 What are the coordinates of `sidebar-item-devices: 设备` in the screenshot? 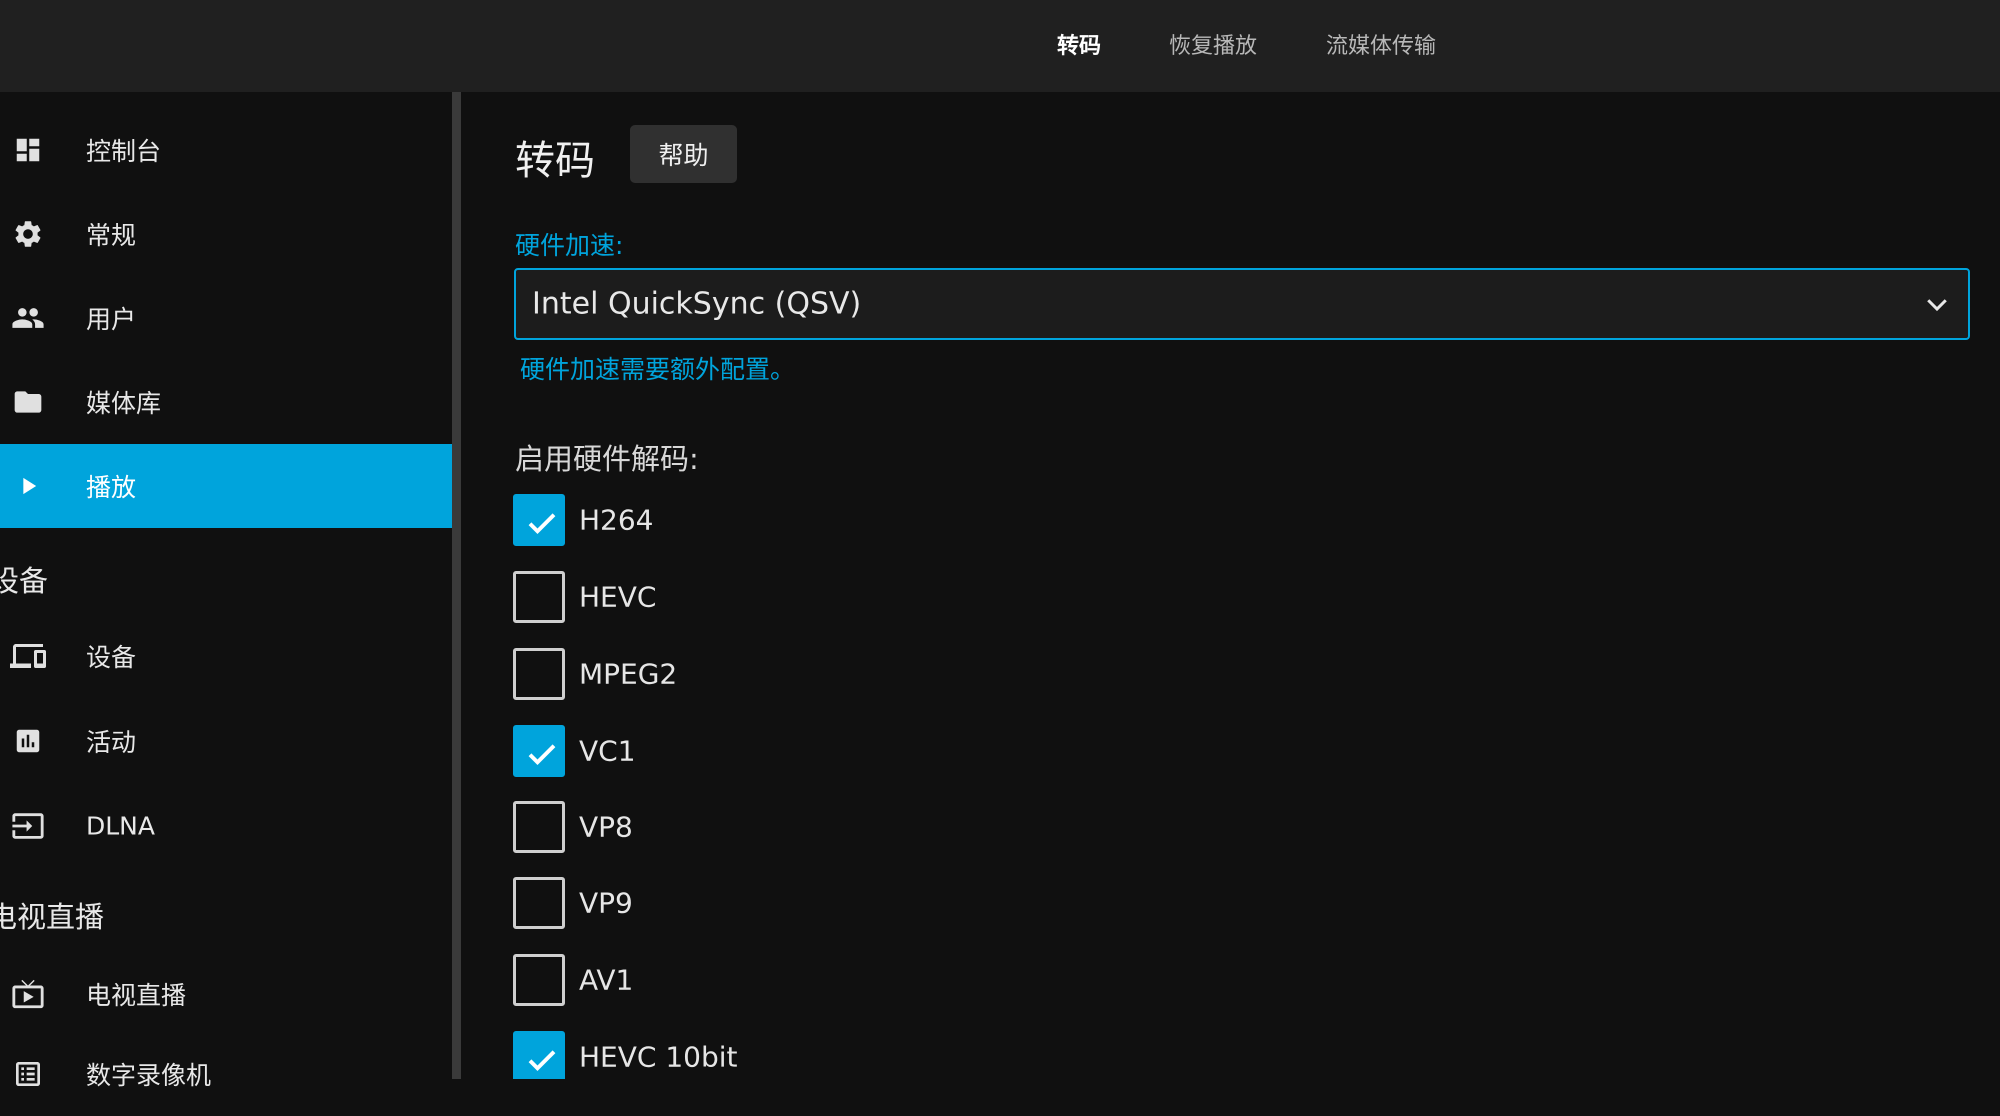 It's located at (226, 656).